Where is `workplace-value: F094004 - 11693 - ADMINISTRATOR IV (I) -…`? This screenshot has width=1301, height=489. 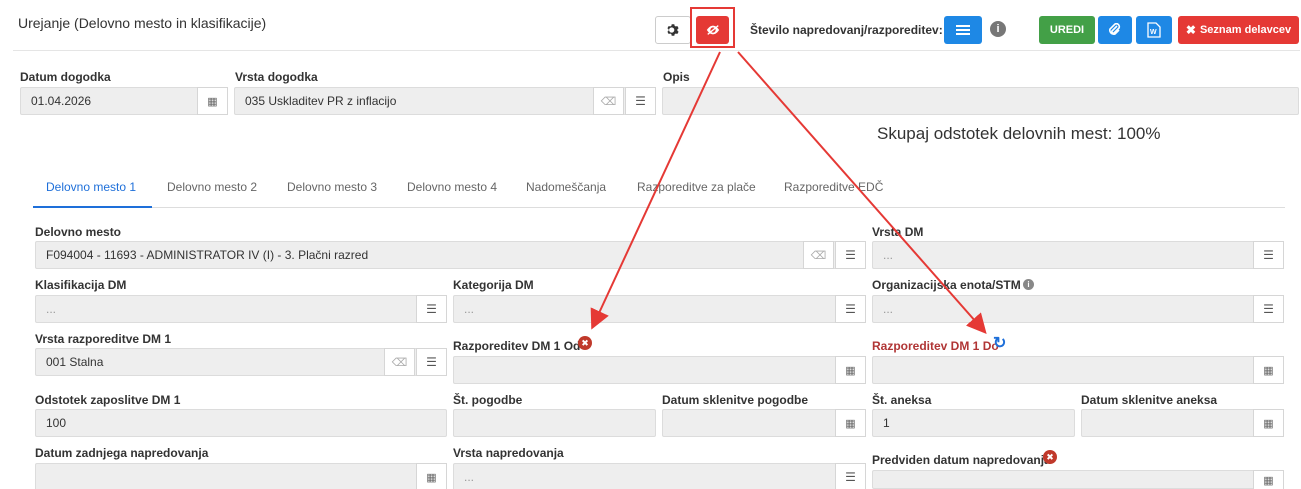 workplace-value: F094004 - 11693 - ADMINISTRATOR IV (I) -… is located at coordinates (207, 255).